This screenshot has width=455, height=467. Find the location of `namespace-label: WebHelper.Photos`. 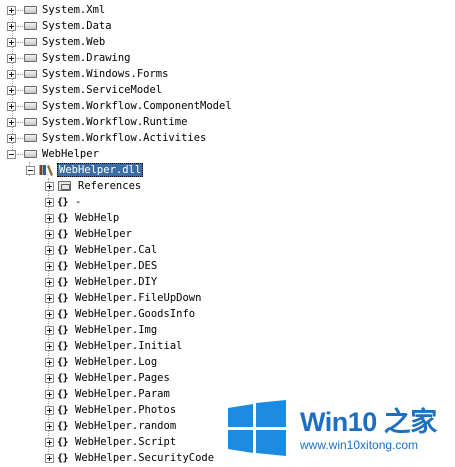

namespace-label: WebHelper.Photos is located at coordinates (126, 410).